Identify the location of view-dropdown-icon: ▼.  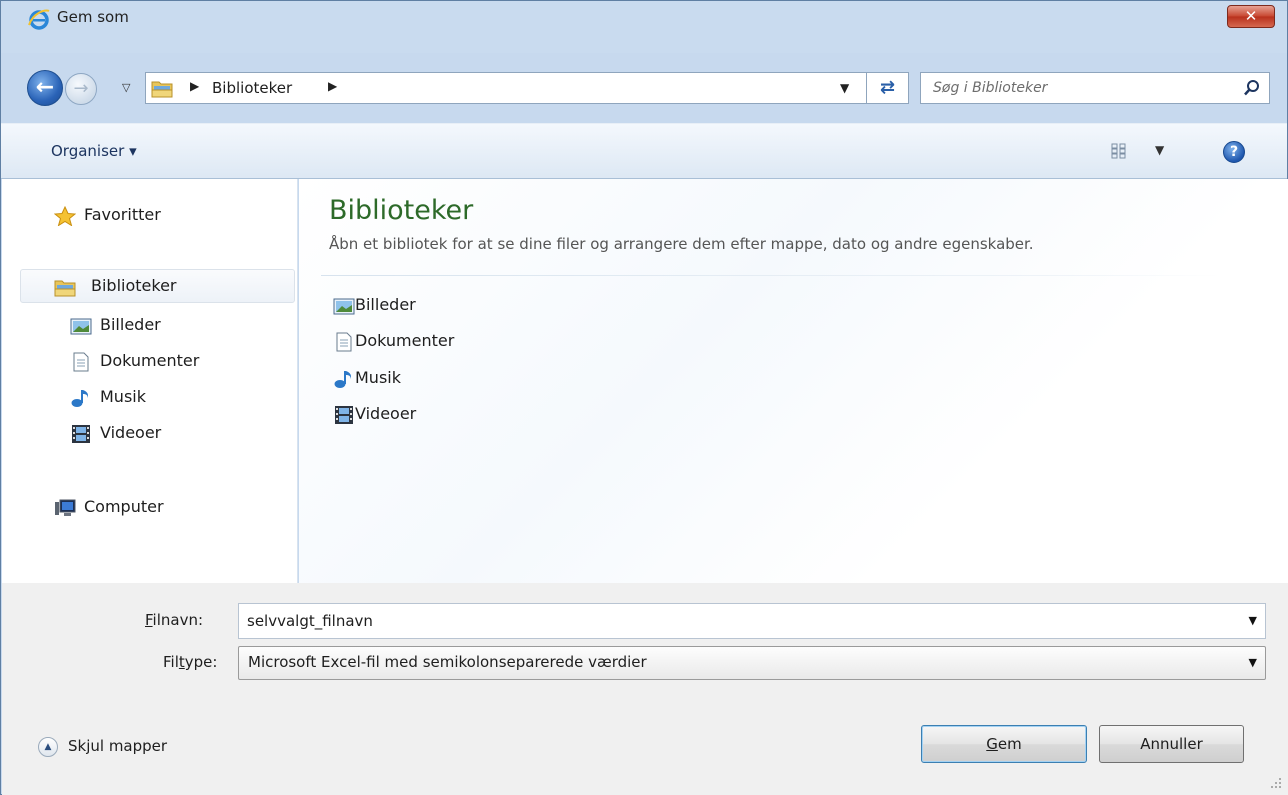
(1159, 150).